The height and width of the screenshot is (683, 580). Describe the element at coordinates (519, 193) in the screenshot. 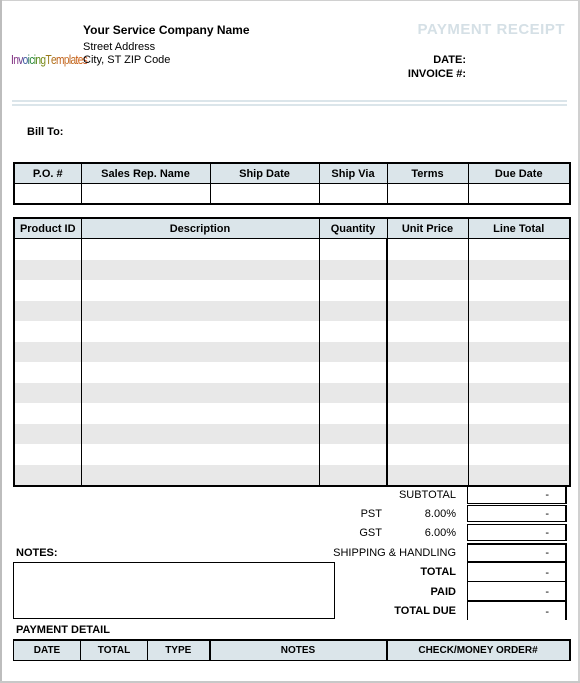

I see `due-date-cell` at that location.